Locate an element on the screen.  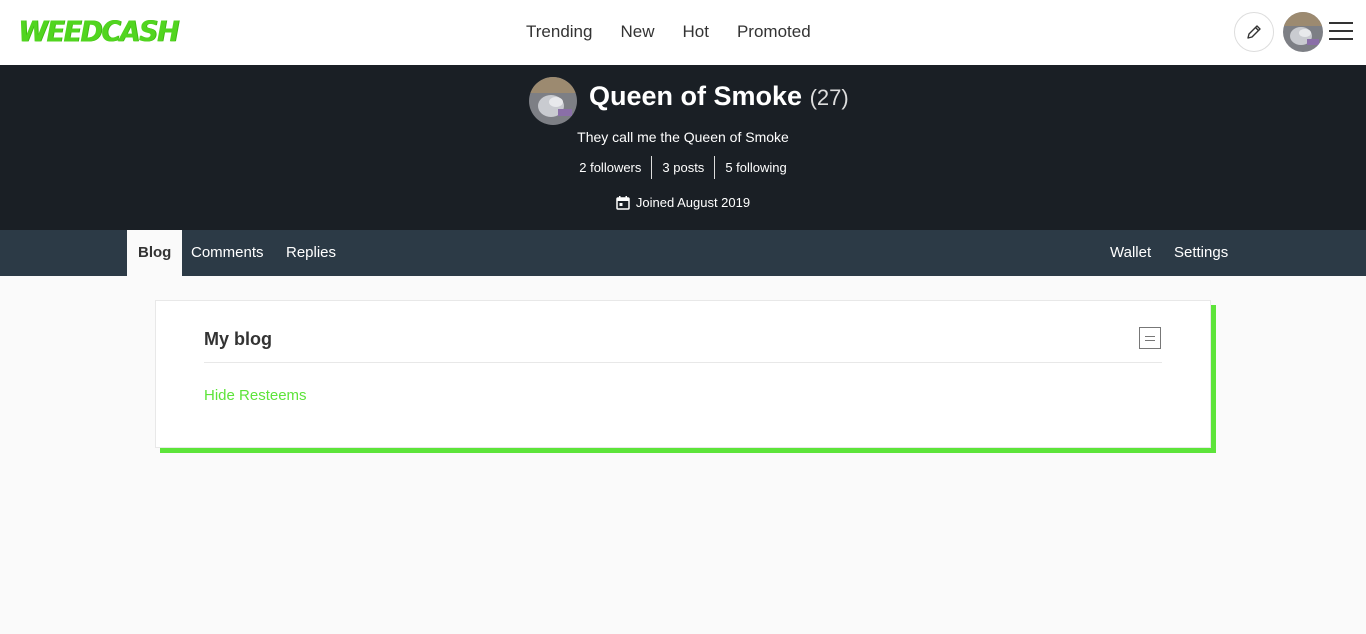
weedcash-logo: WEEDCASH is located at coordinates (98, 33).